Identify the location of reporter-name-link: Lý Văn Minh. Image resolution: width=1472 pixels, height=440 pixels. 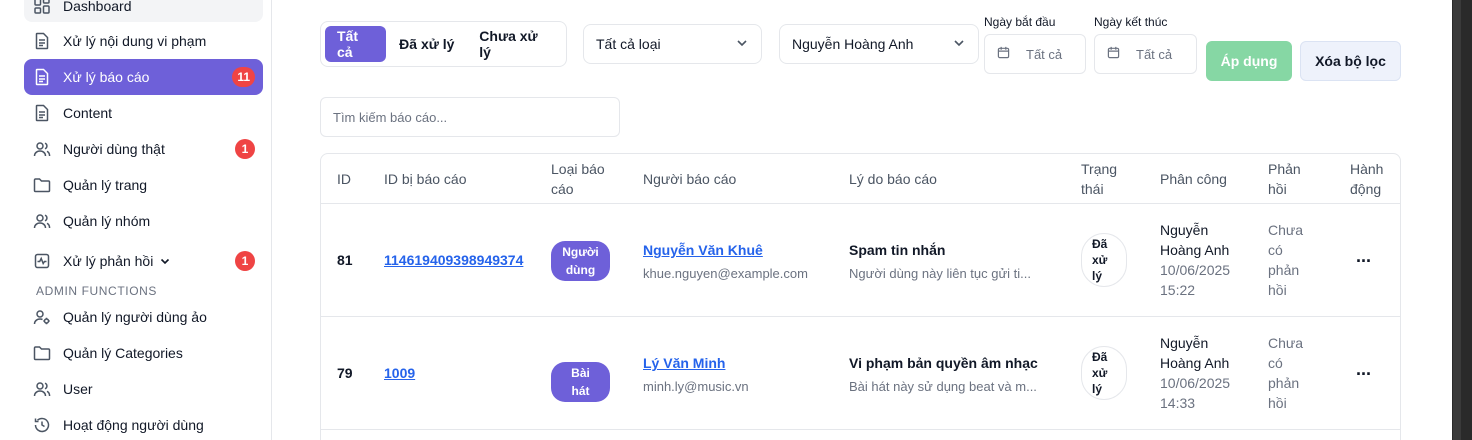
(696, 363).